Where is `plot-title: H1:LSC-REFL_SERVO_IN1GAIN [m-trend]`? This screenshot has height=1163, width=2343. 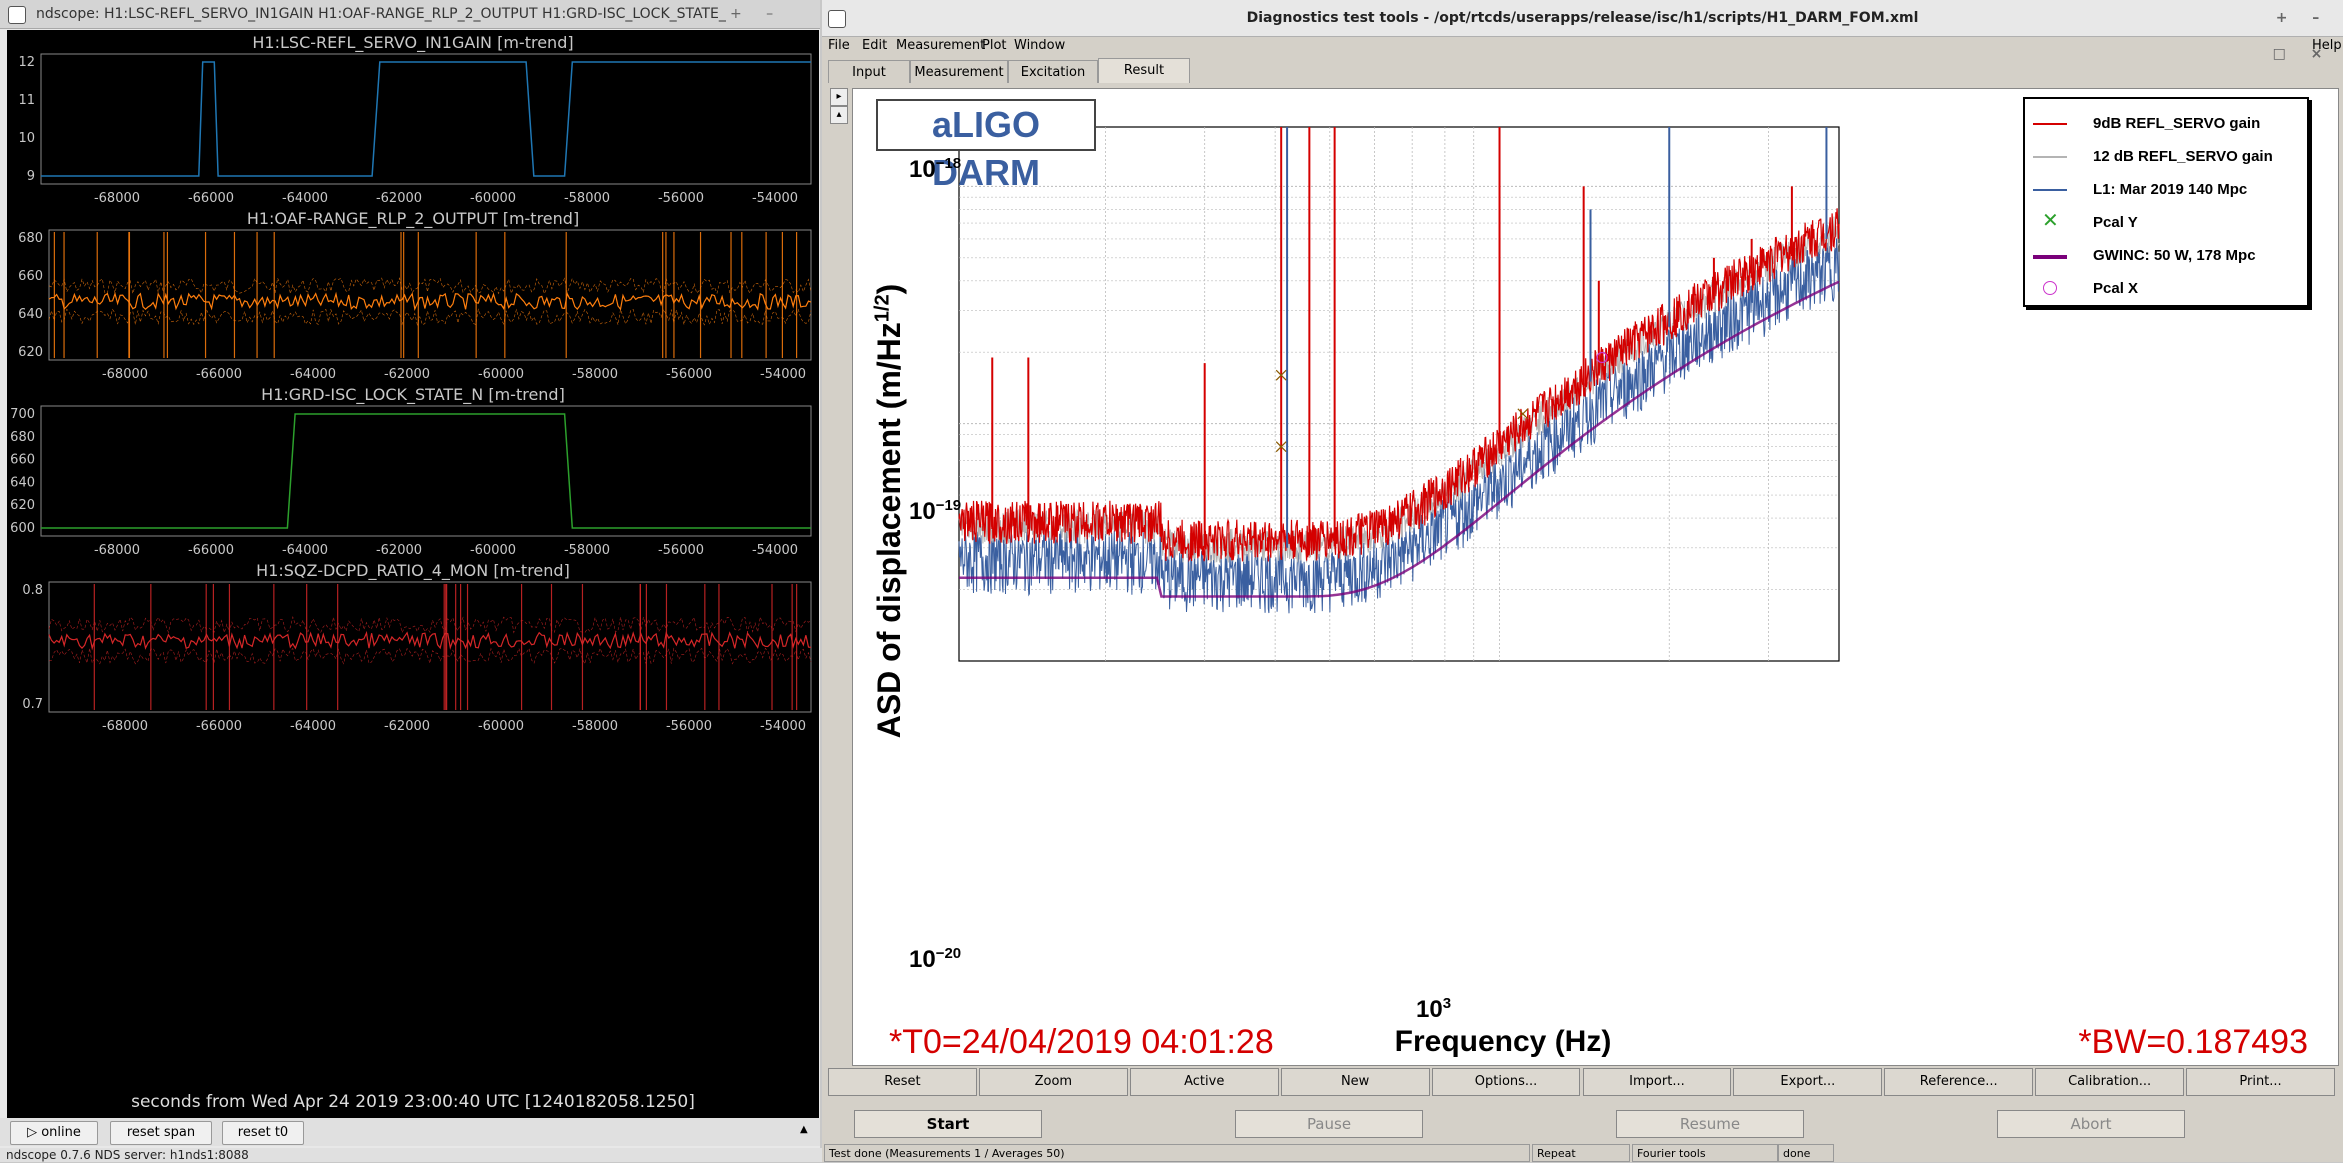 plot-title: H1:LSC-REFL_SERVO_IN1GAIN [m-trend] is located at coordinates (412, 43).